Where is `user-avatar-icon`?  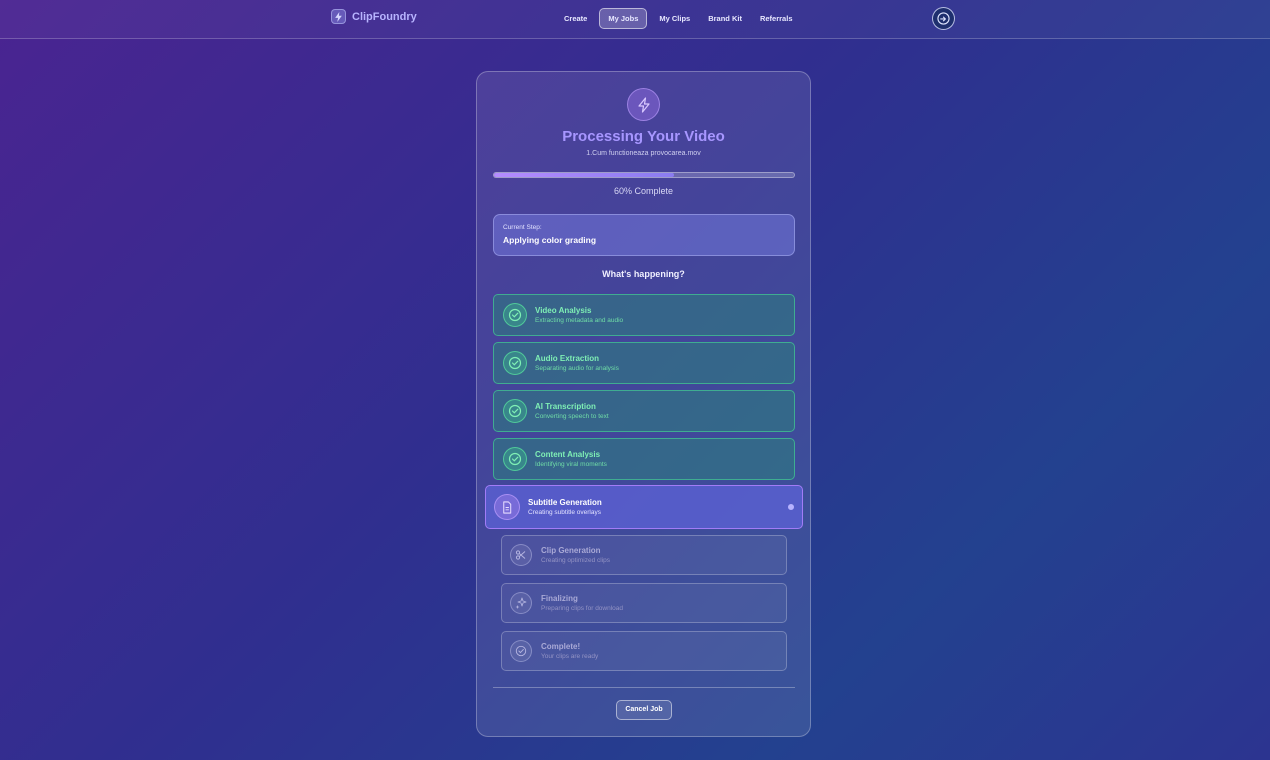 user-avatar-icon is located at coordinates (943, 18).